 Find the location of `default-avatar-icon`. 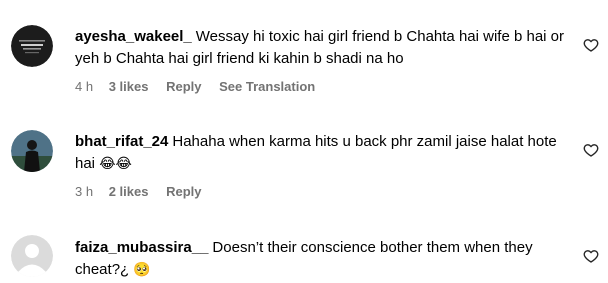

default-avatar-icon is located at coordinates (32, 256).